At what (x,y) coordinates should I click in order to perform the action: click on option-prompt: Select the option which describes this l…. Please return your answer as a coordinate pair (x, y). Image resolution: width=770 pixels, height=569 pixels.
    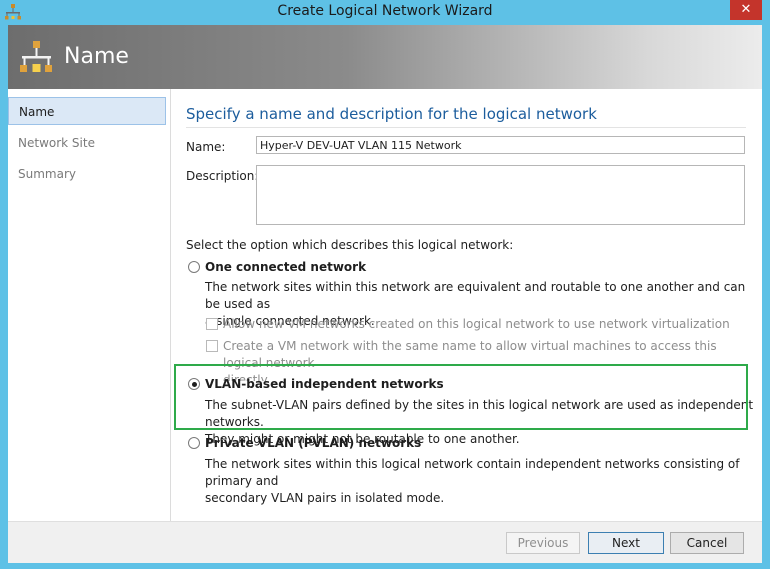
    Looking at the image, I should click on (350, 245).